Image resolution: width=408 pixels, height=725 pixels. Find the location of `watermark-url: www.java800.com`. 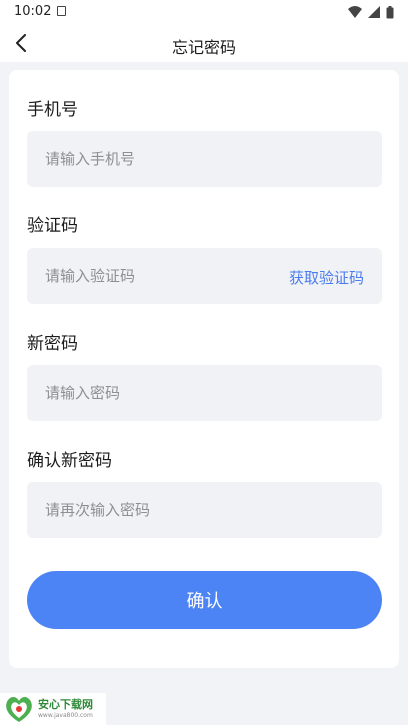

watermark-url: www.java800.com is located at coordinates (65, 715).